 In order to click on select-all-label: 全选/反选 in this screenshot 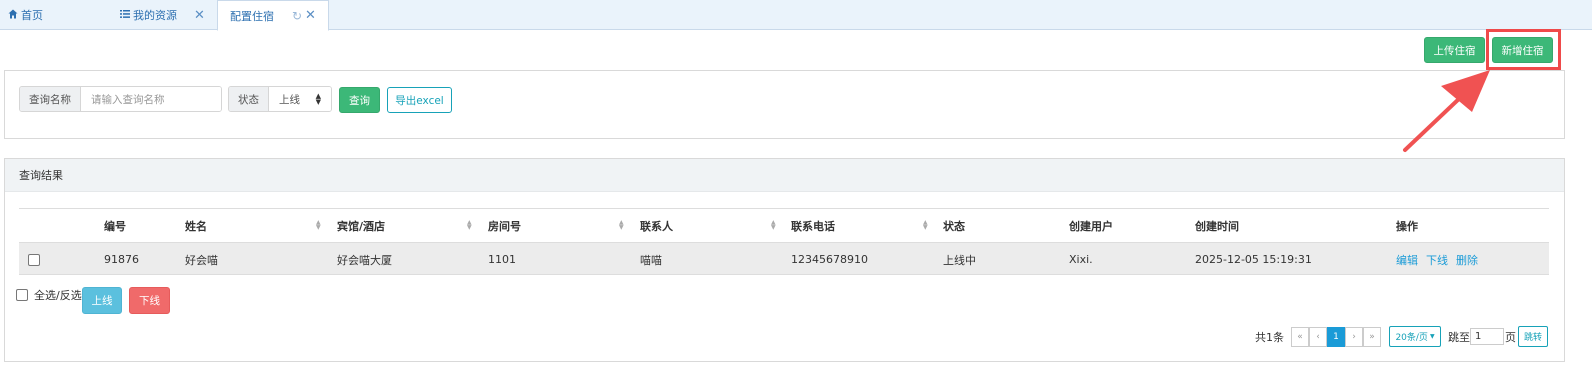, I will do `click(58, 295)`.